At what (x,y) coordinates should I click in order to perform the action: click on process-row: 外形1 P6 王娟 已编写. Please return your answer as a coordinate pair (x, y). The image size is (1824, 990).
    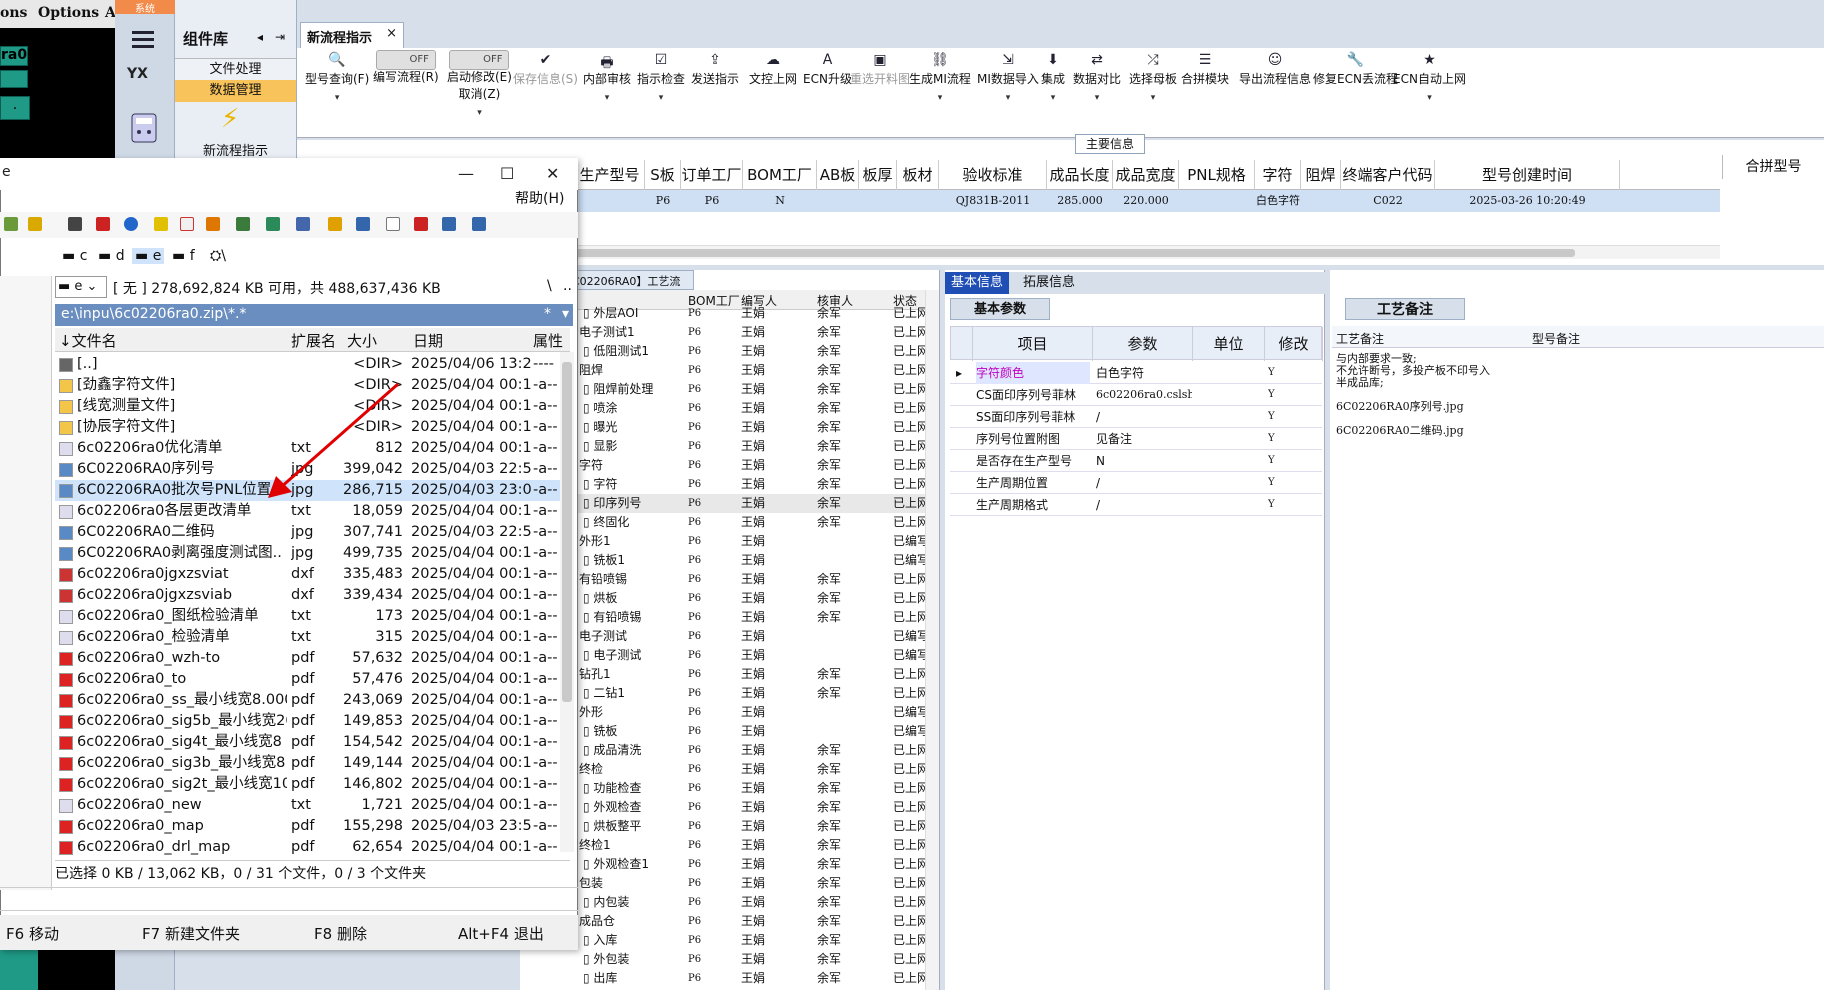
    Looking at the image, I should click on (750, 541).